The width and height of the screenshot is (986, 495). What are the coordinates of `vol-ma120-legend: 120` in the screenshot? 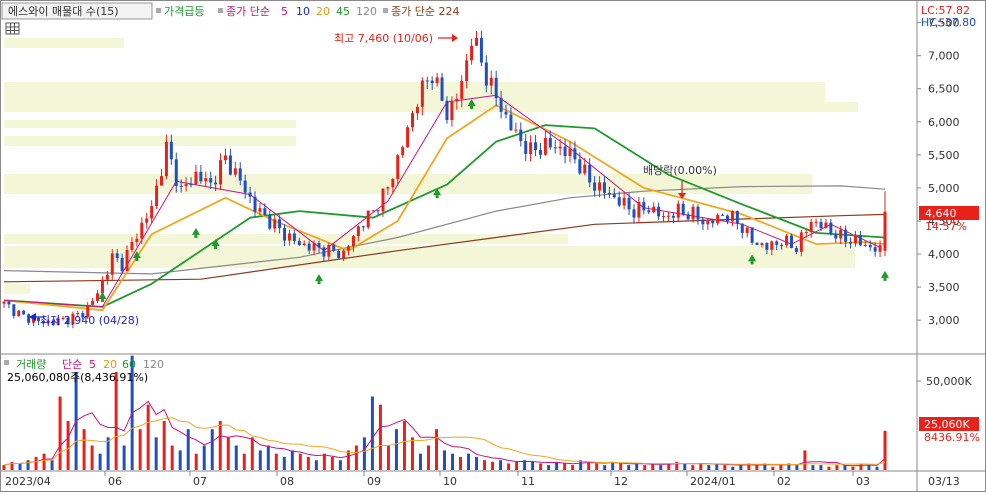 It's located at (153, 364).